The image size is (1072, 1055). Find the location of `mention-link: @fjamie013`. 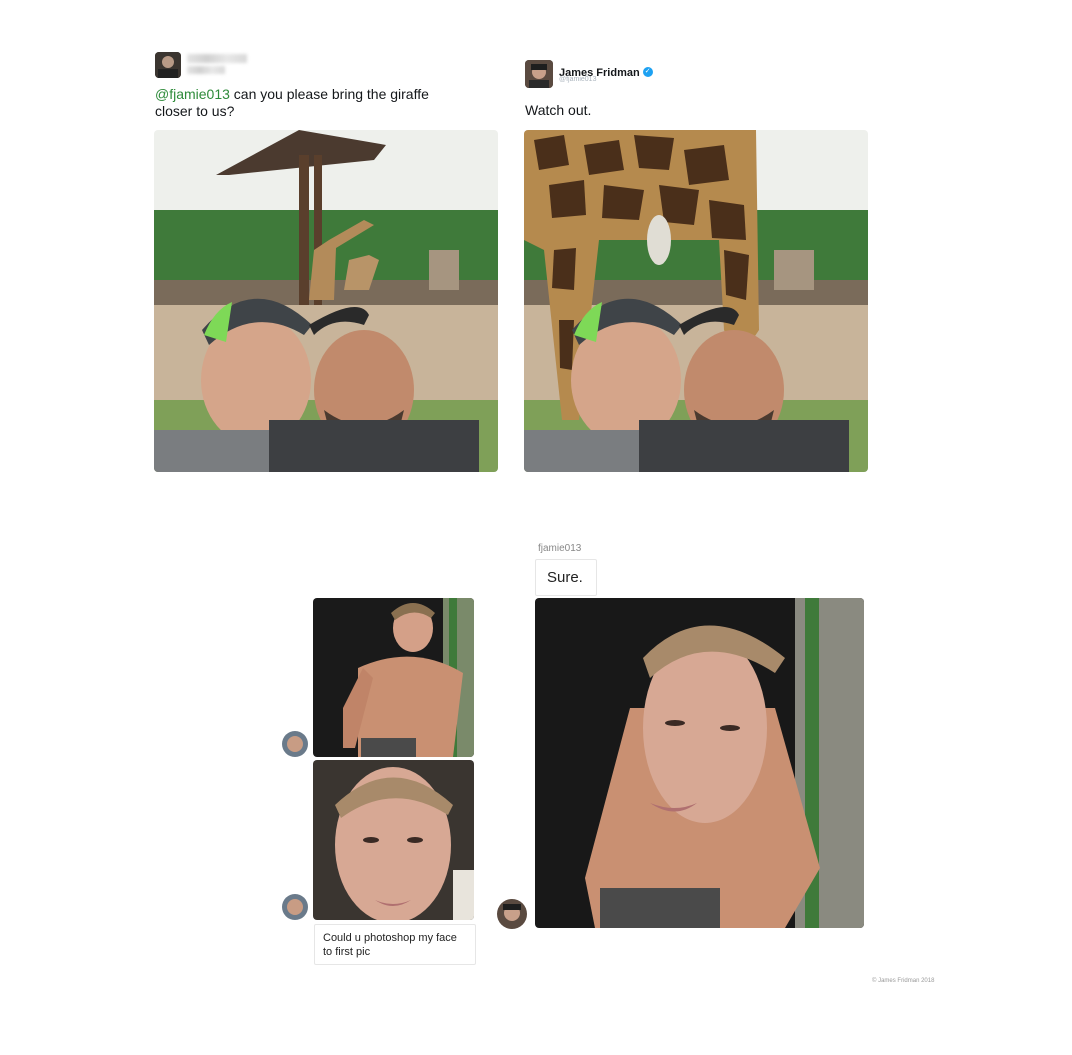

mention-link: @fjamie013 is located at coordinates (192, 94).